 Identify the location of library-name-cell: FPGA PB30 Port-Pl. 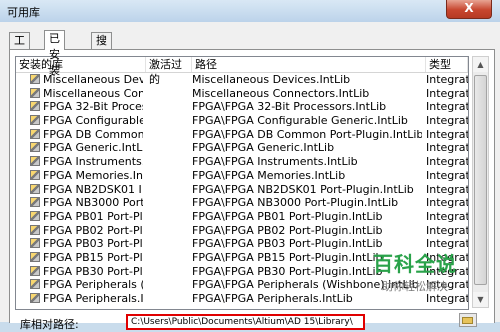
(86, 272).